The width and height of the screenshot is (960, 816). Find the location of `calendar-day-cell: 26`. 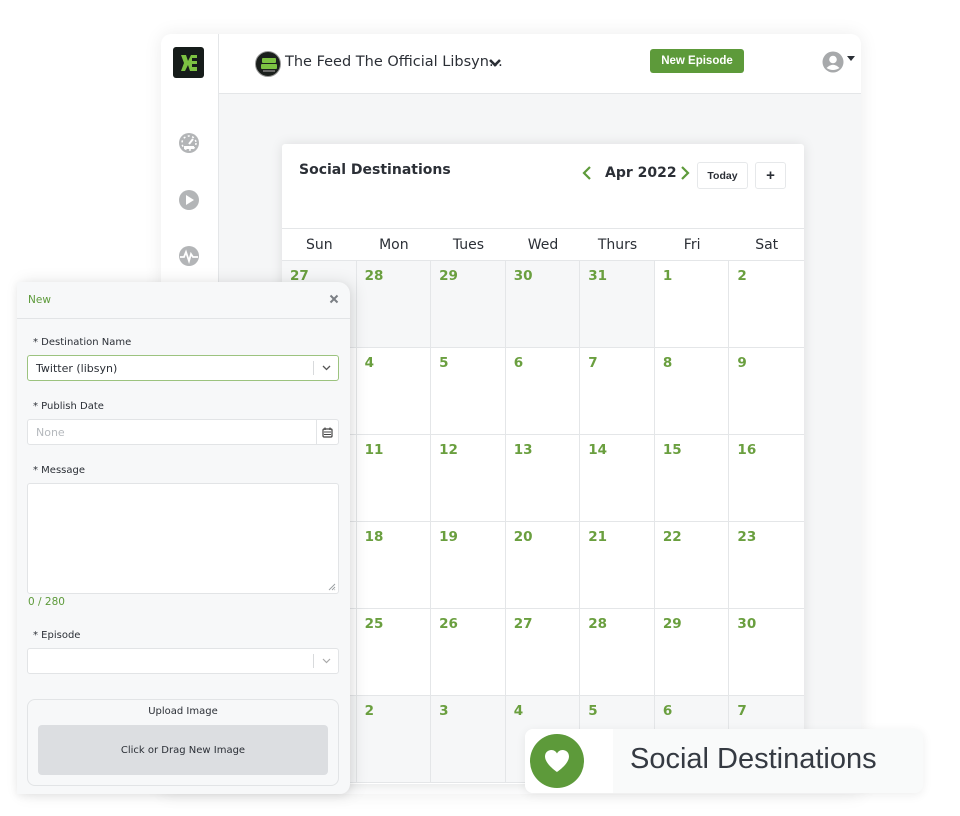

calendar-day-cell: 26 is located at coordinates (468, 652).